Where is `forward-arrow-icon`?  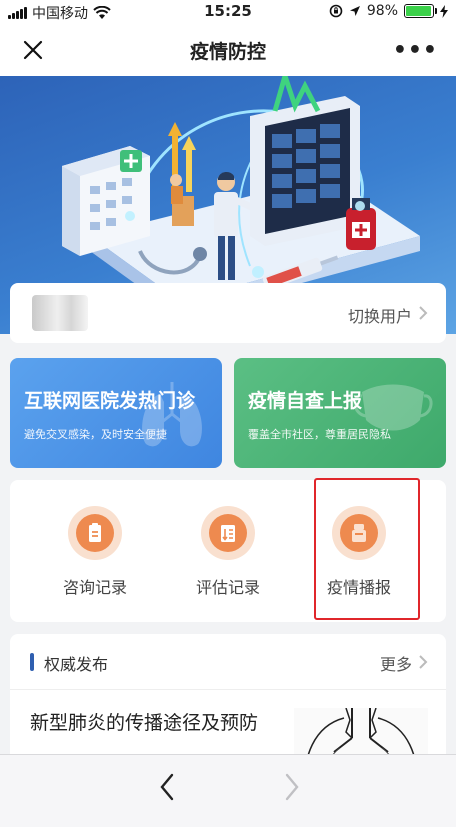
forward-arrow-icon is located at coordinates (292, 787).